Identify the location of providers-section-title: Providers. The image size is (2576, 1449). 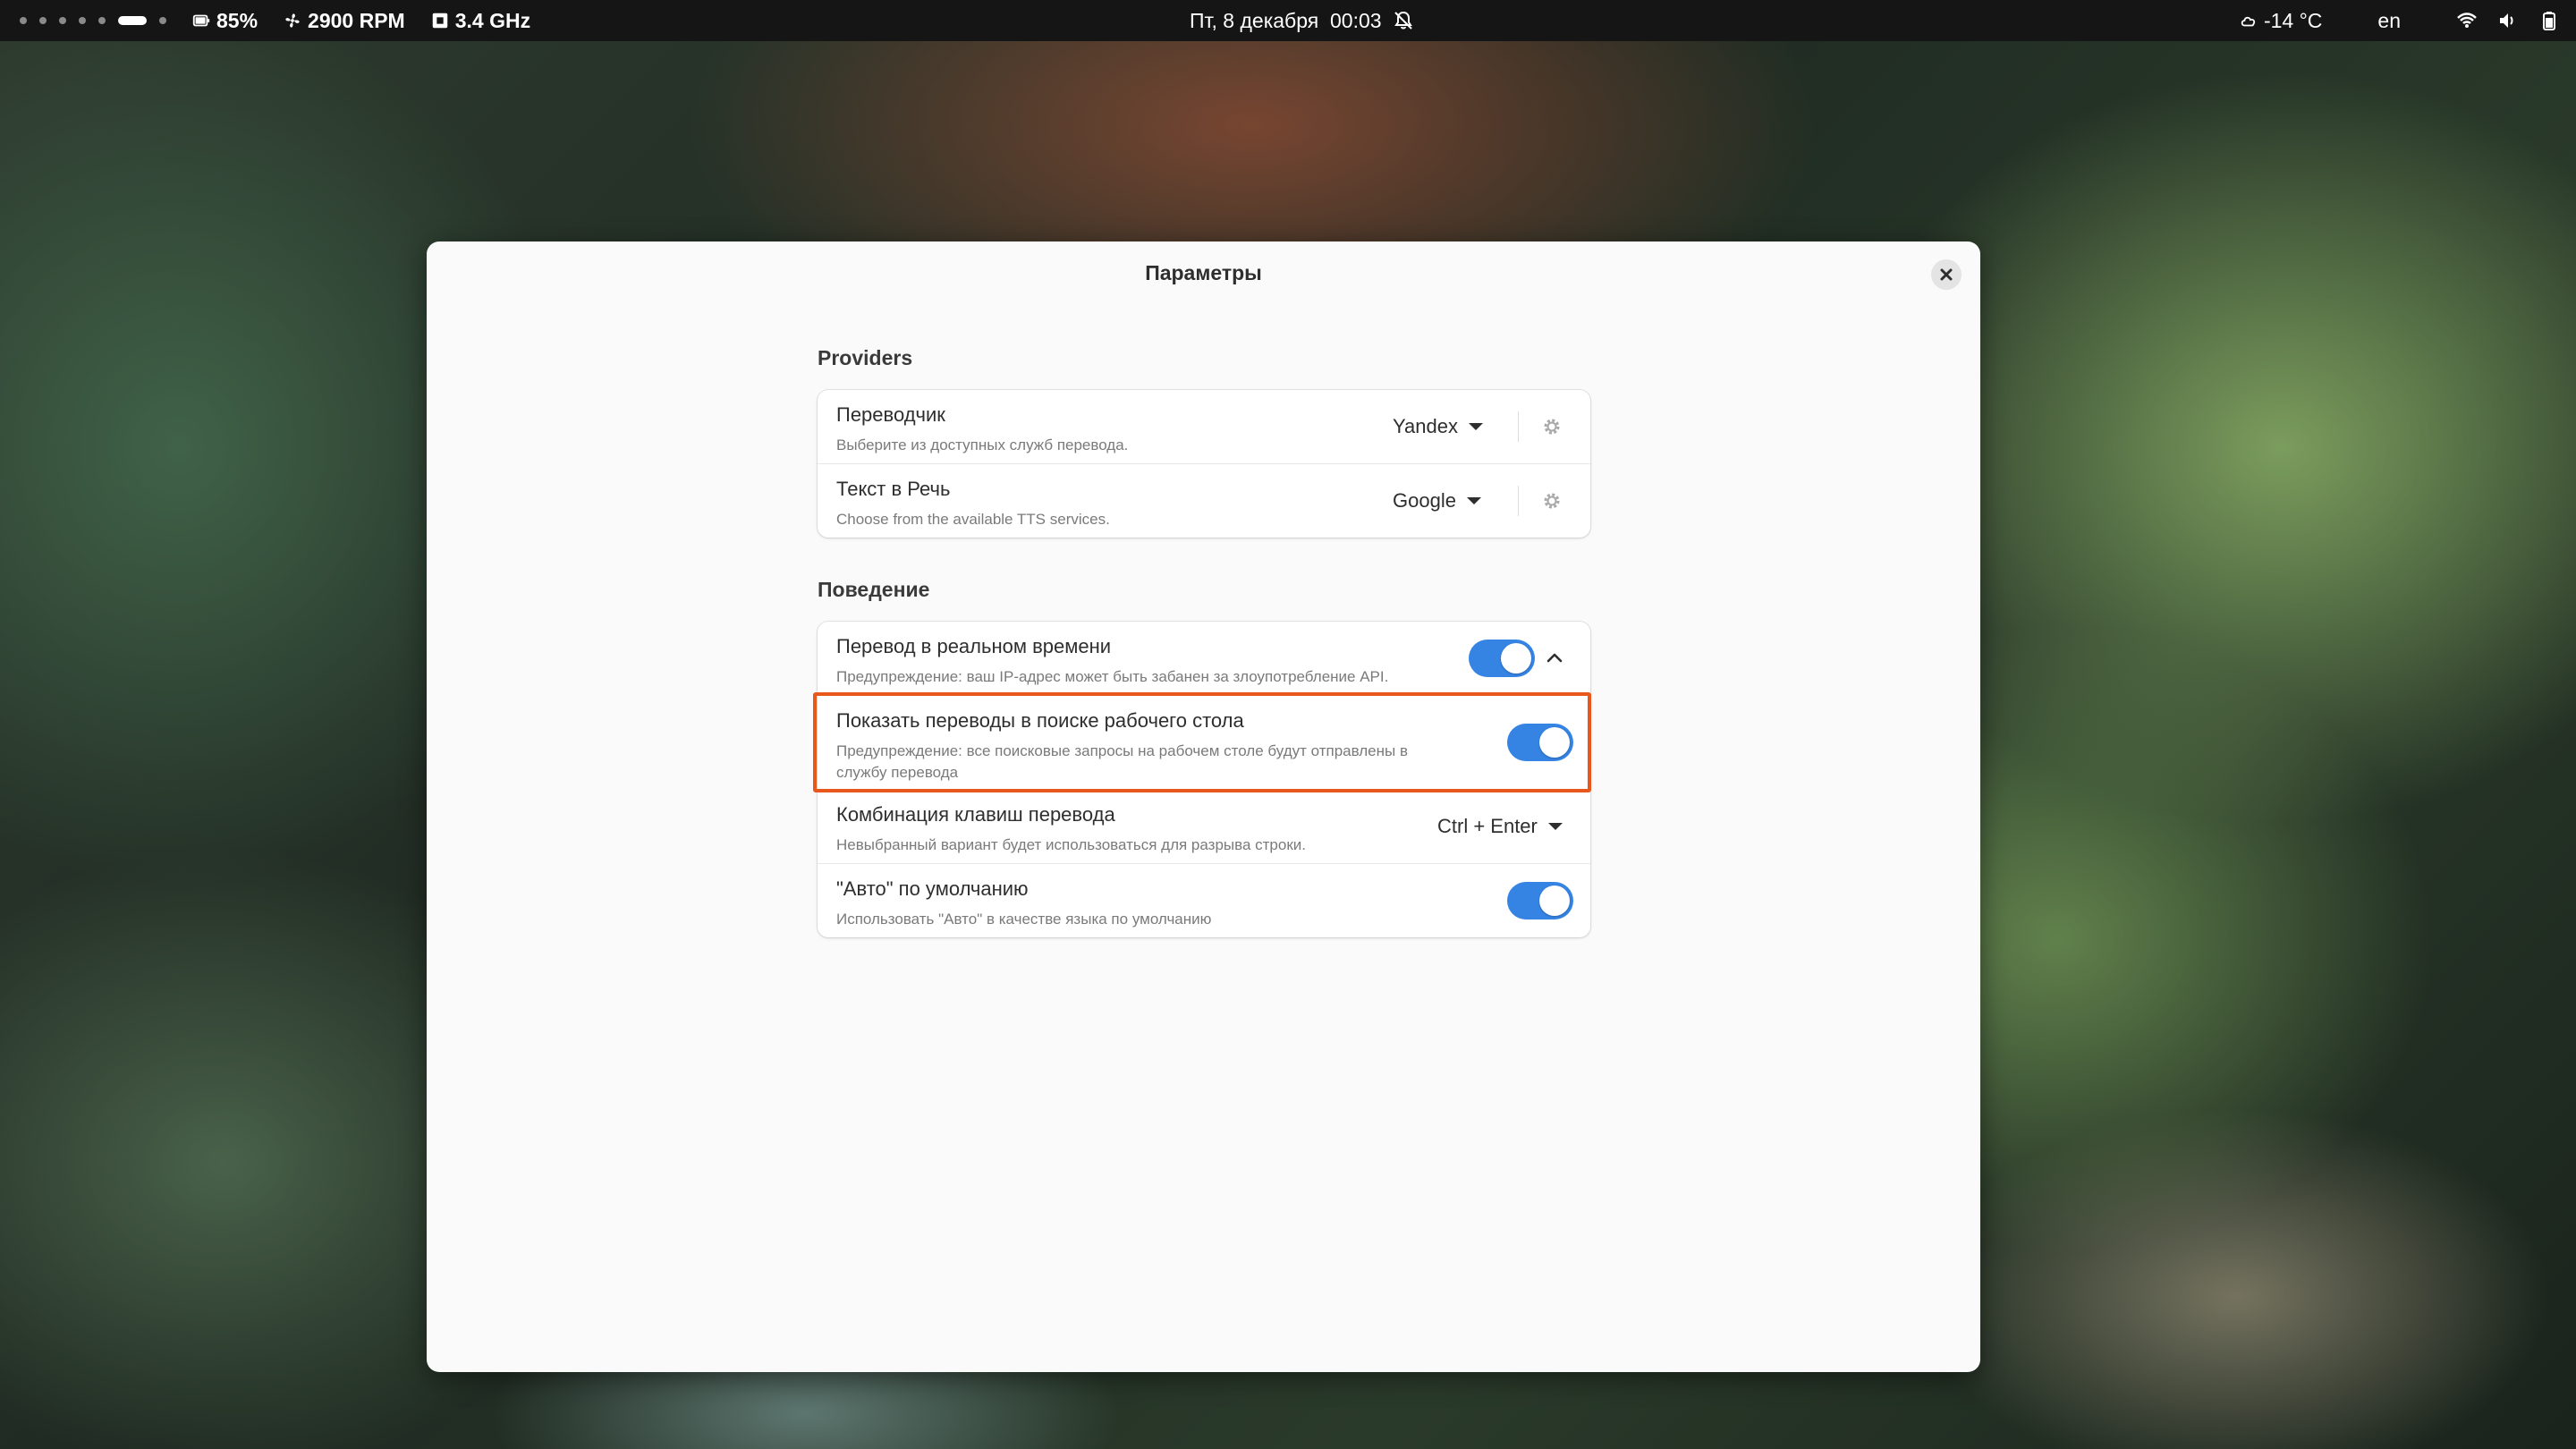
(865, 357).